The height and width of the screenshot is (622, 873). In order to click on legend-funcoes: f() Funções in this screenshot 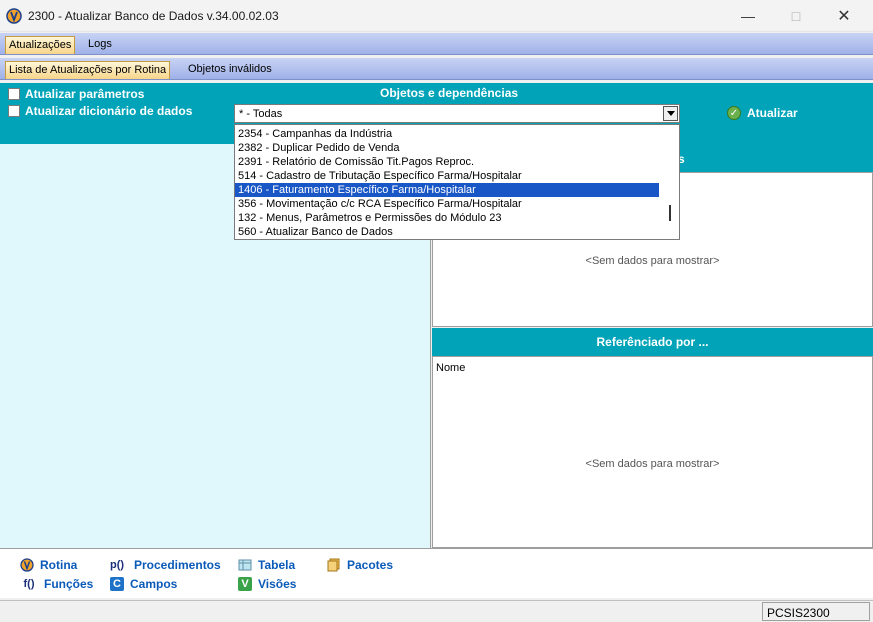, I will do `click(57, 584)`.